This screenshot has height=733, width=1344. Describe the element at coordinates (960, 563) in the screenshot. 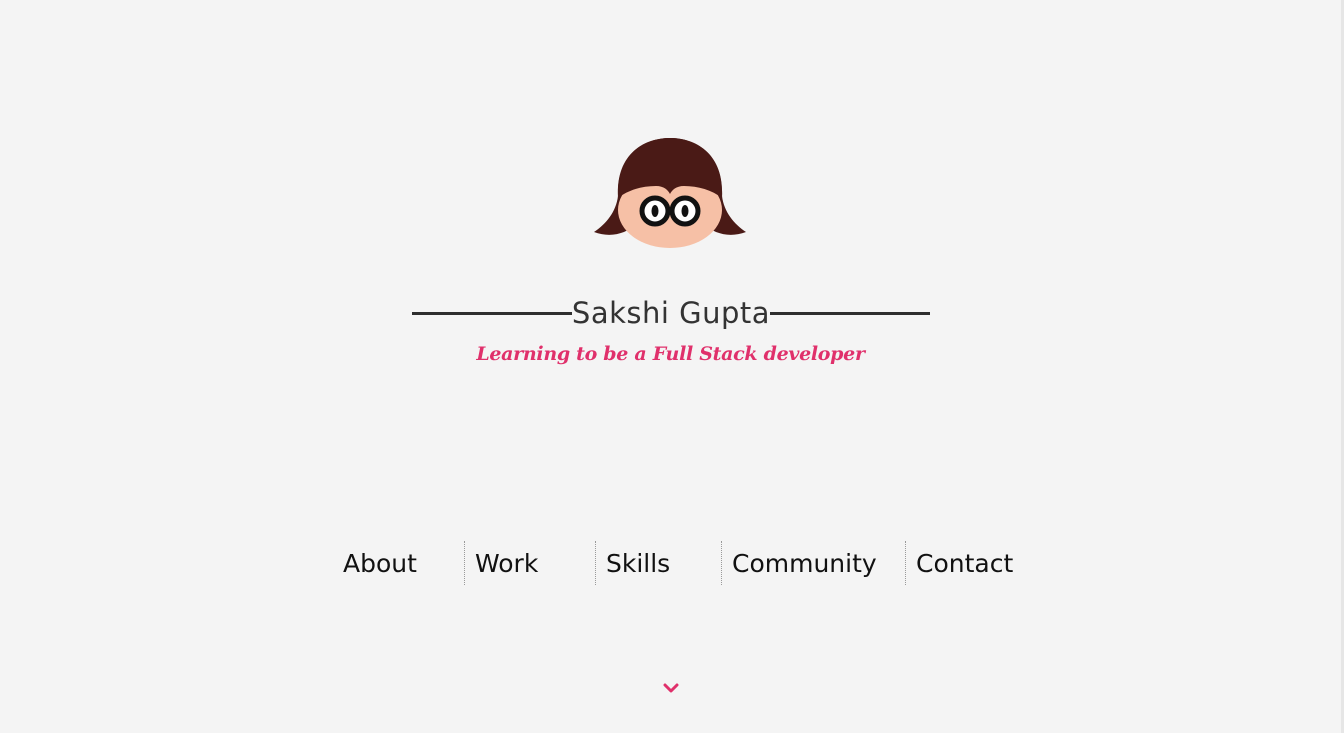

I see `nav-item-contact: Contact` at that location.